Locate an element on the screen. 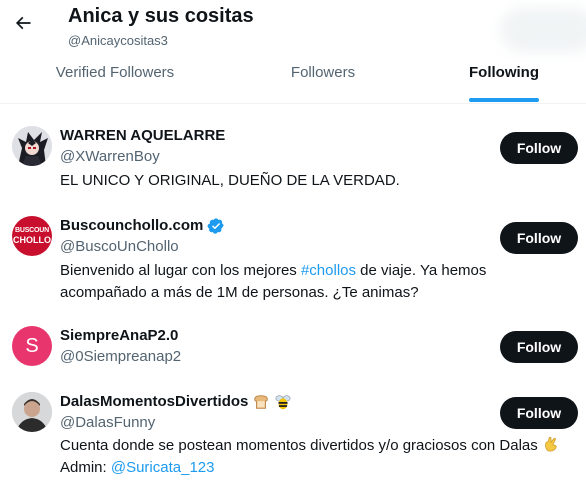  name-row: WARREN AQUELARRE is located at coordinates (142, 136).